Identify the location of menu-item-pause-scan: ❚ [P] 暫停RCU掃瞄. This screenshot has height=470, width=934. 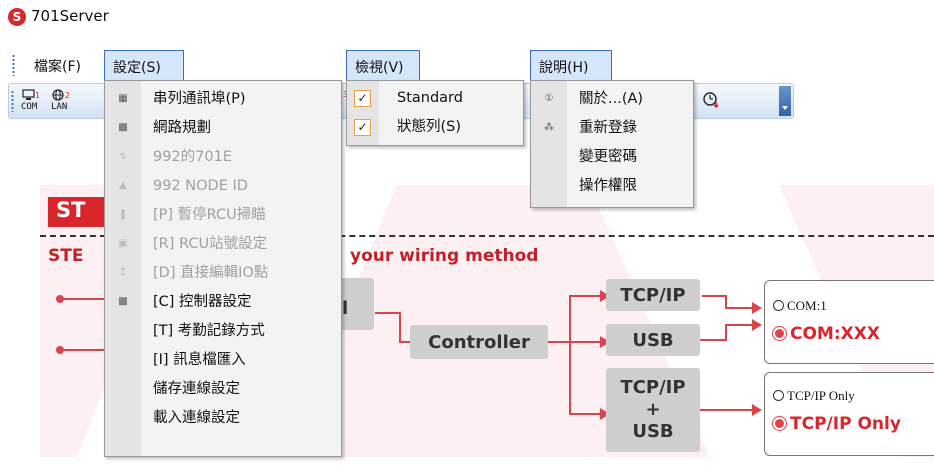
(185, 215).